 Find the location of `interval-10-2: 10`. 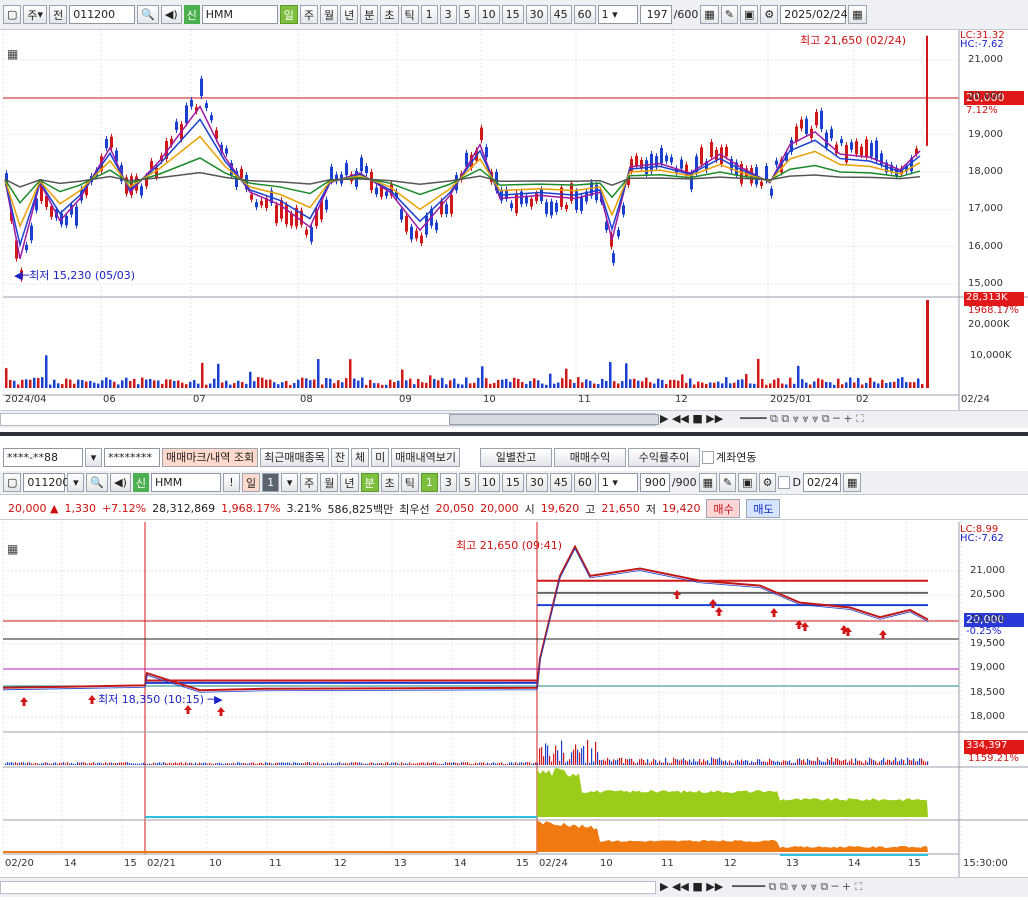

interval-10-2: 10 is located at coordinates (488, 482).